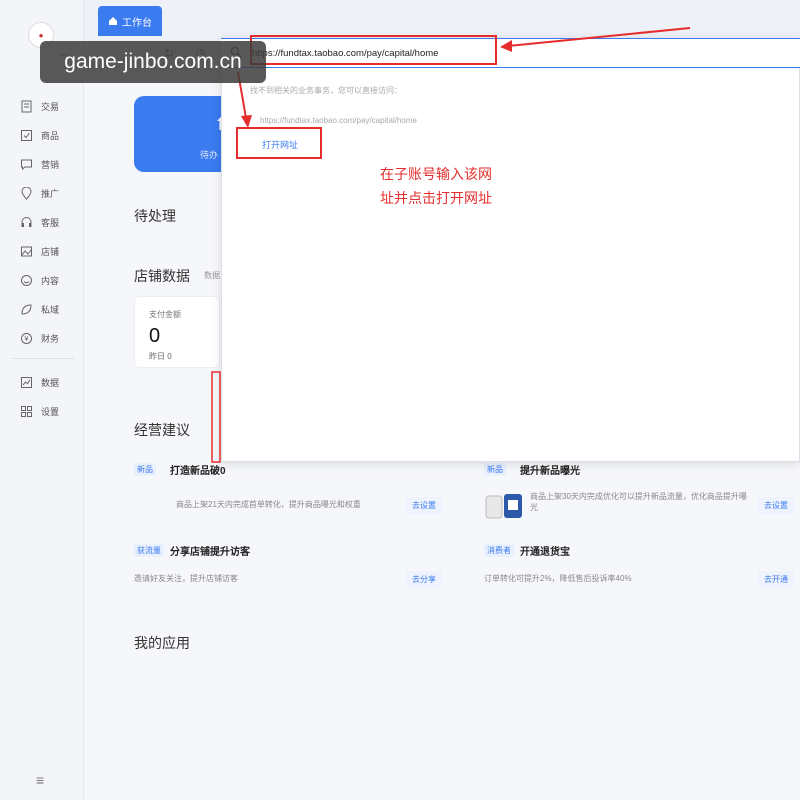  I want to click on sidebar: ●, so click(42, 400).